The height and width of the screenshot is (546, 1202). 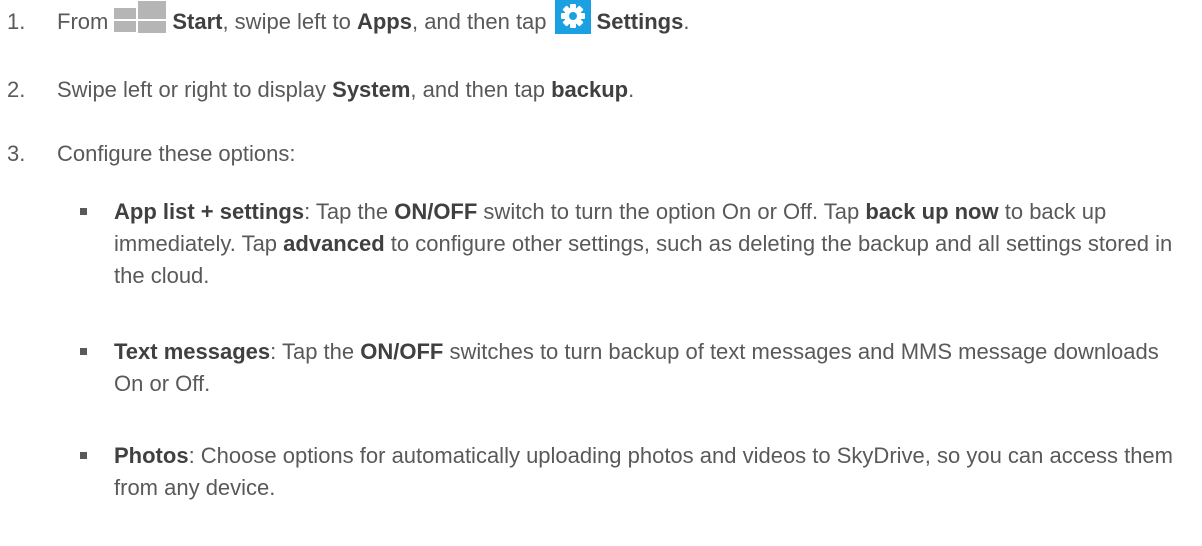 What do you see at coordinates (192, 351) in the screenshot?
I see `option-title: Text messages` at bounding box center [192, 351].